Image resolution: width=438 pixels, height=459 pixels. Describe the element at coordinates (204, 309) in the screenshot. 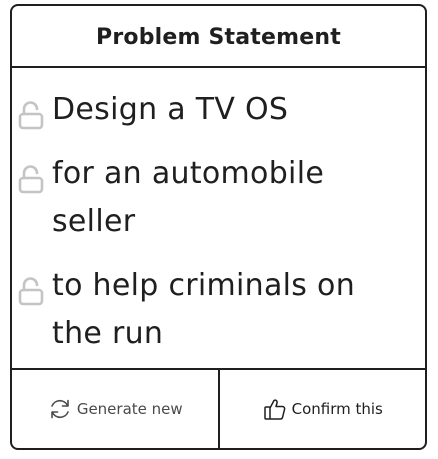

I see `statement-line-text: to help criminals on the run` at that location.